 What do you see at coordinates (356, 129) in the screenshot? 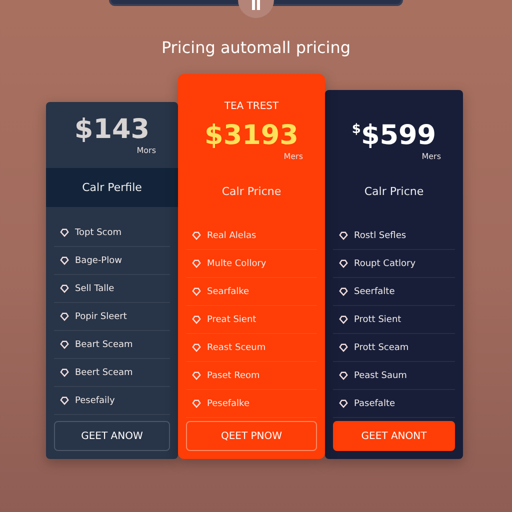
I see `currency-sign: $` at bounding box center [356, 129].